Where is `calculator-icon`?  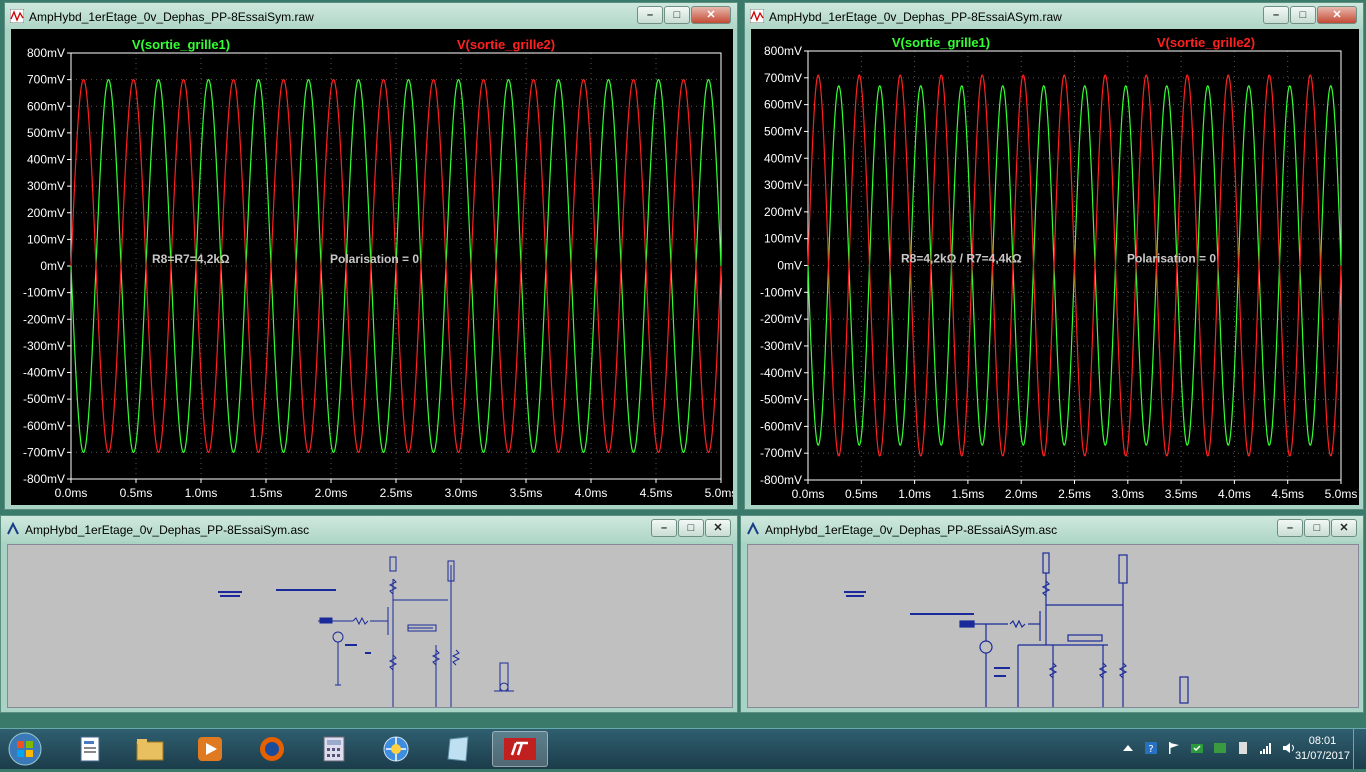 calculator-icon is located at coordinates (334, 749).